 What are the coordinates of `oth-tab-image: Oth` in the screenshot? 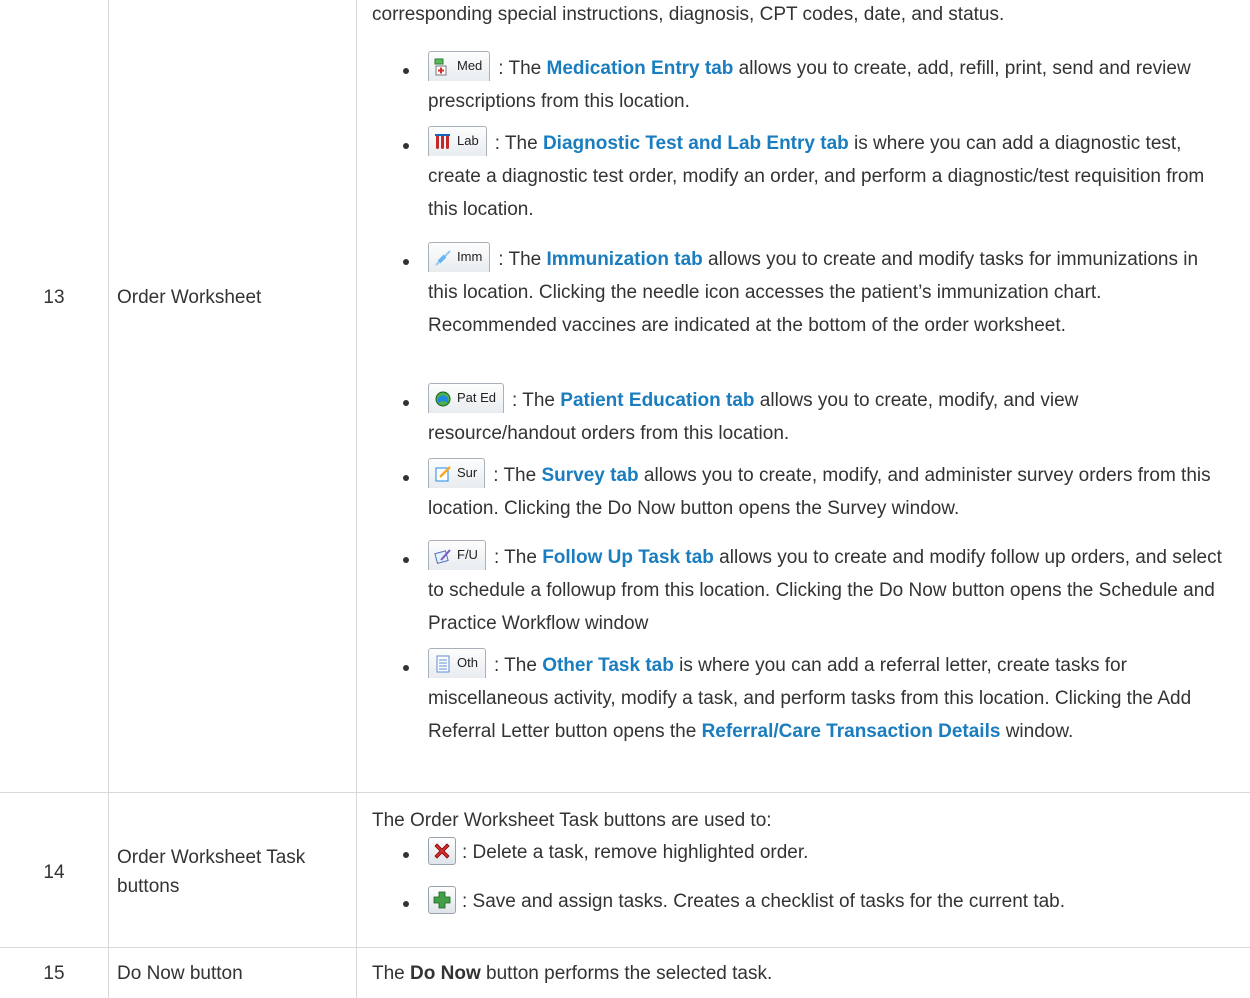 It's located at (457, 662).